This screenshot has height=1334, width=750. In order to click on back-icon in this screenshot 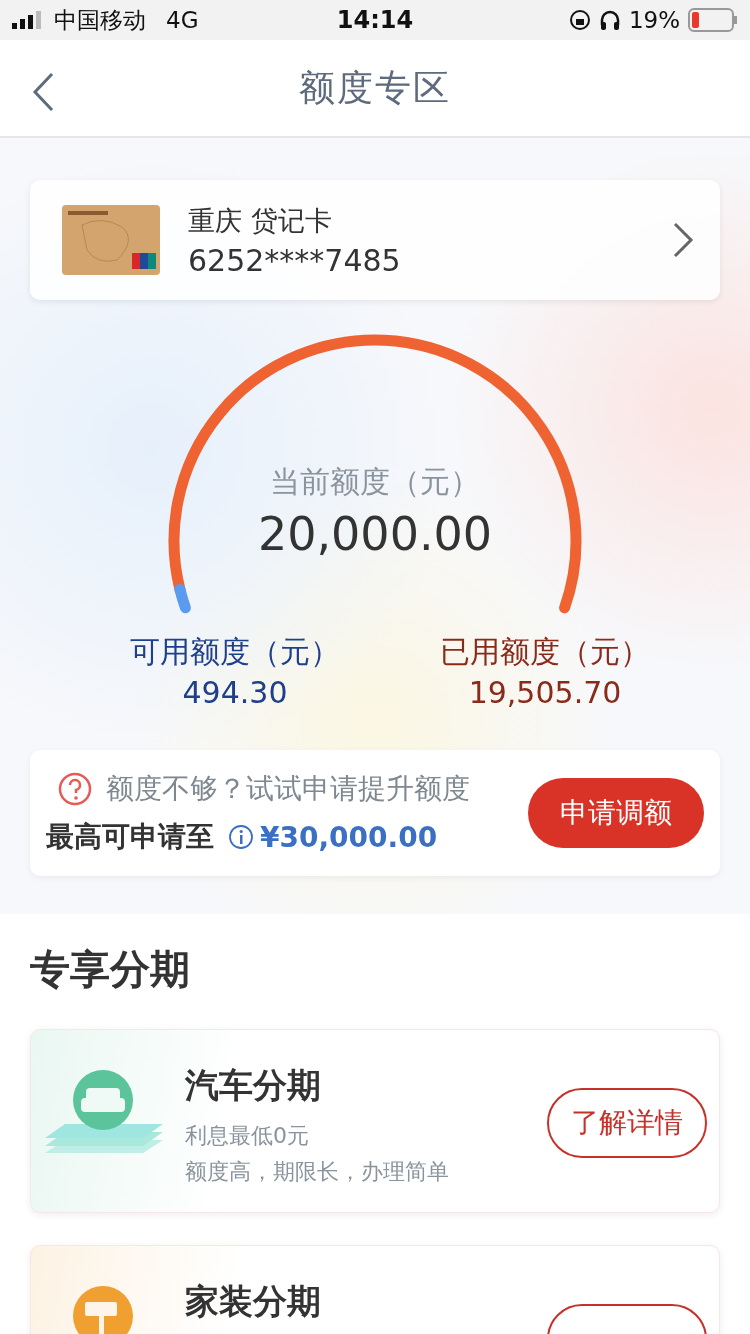, I will do `click(44, 92)`.